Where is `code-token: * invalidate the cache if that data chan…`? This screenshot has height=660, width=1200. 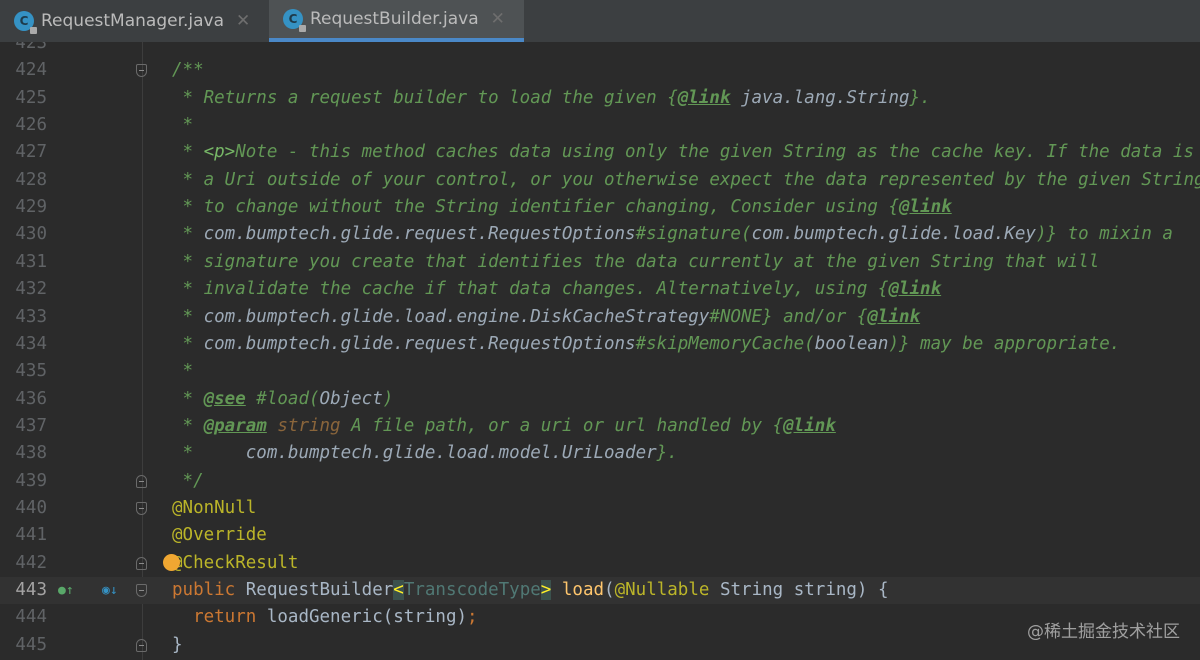 code-token: * invalidate the cache if that data chan… is located at coordinates (525, 289).